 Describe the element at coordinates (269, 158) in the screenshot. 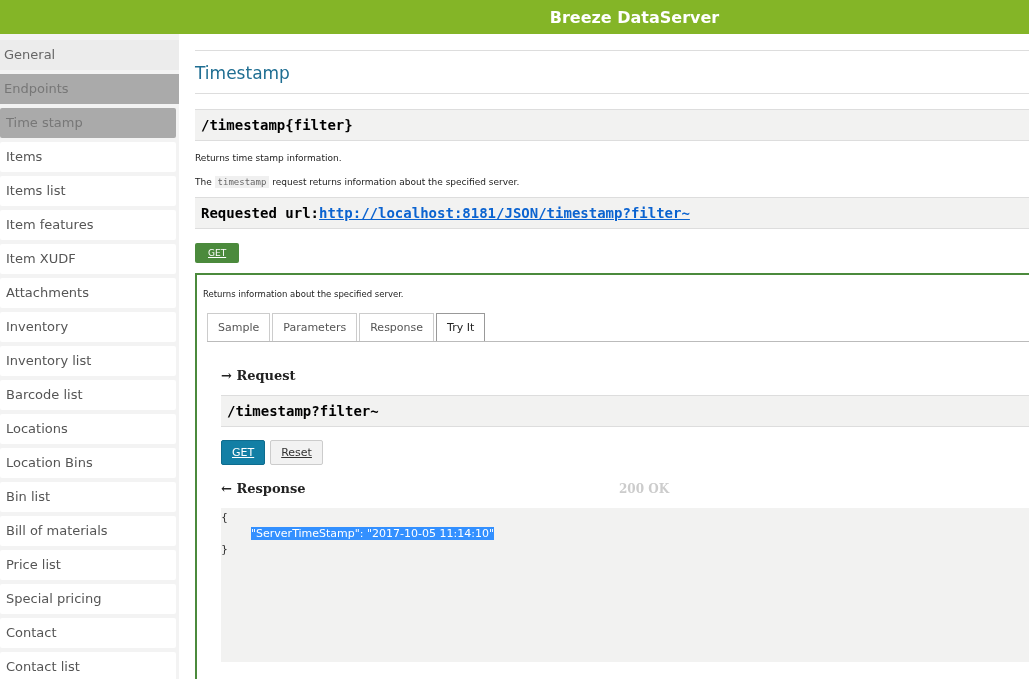

I see `summary-text: Returns time stamp information.` at that location.